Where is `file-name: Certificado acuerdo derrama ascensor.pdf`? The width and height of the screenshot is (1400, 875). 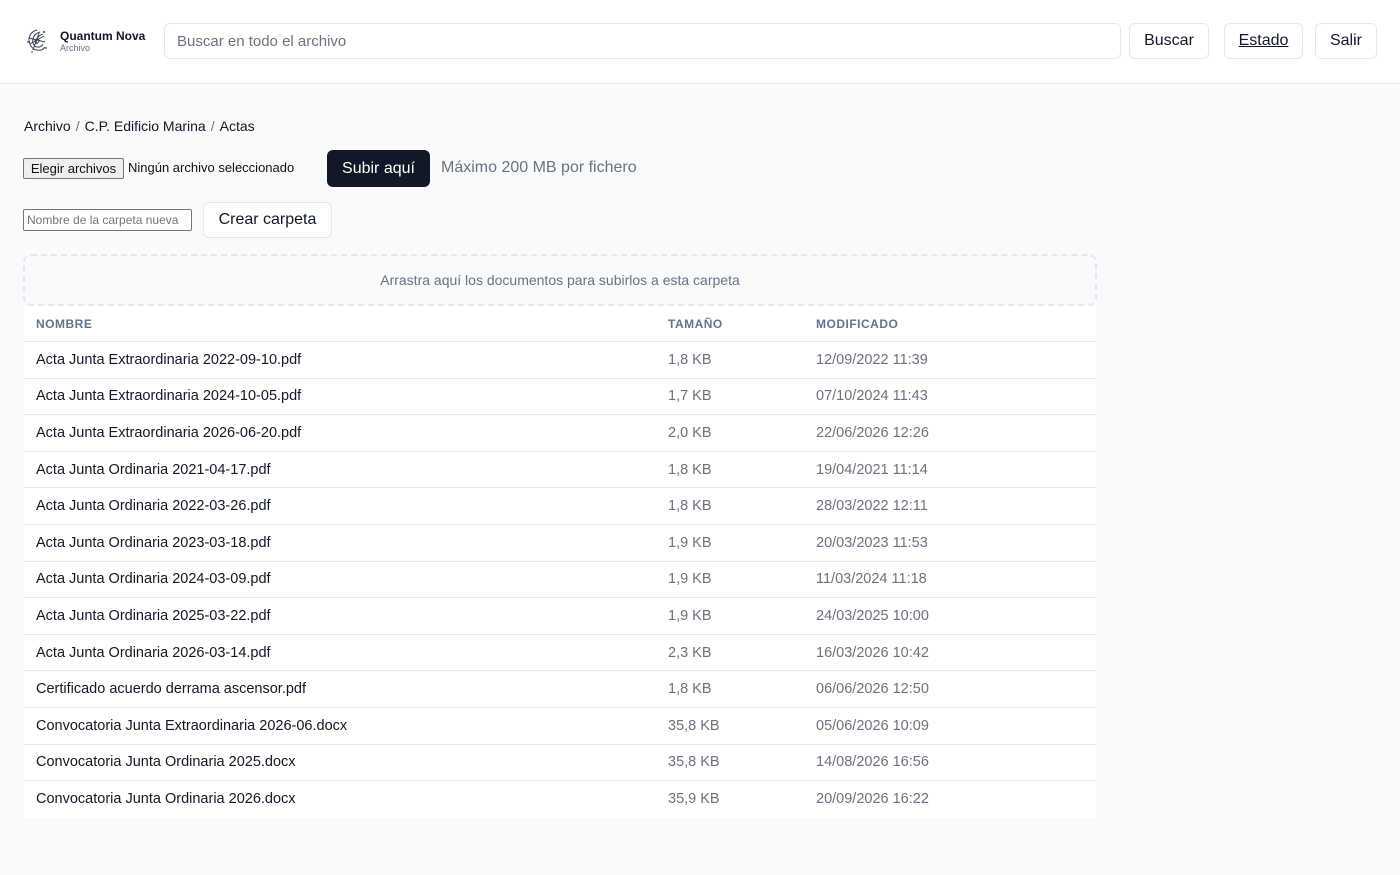 file-name: Certificado acuerdo derrama ascensor.pdf is located at coordinates (346, 689).